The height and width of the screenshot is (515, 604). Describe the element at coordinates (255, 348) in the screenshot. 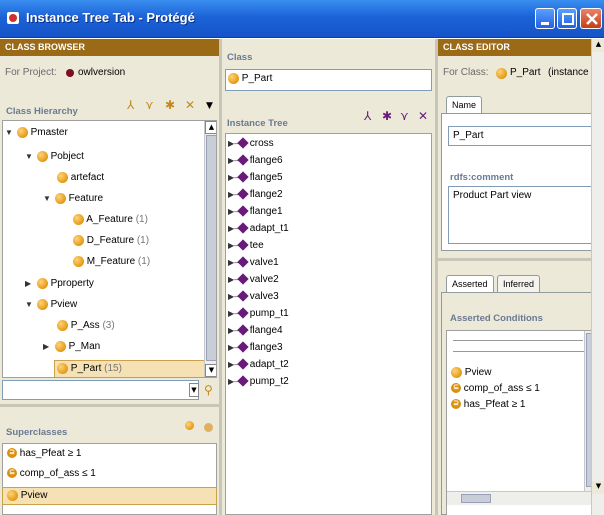

I see `instance-item: ▶— flange3` at that location.